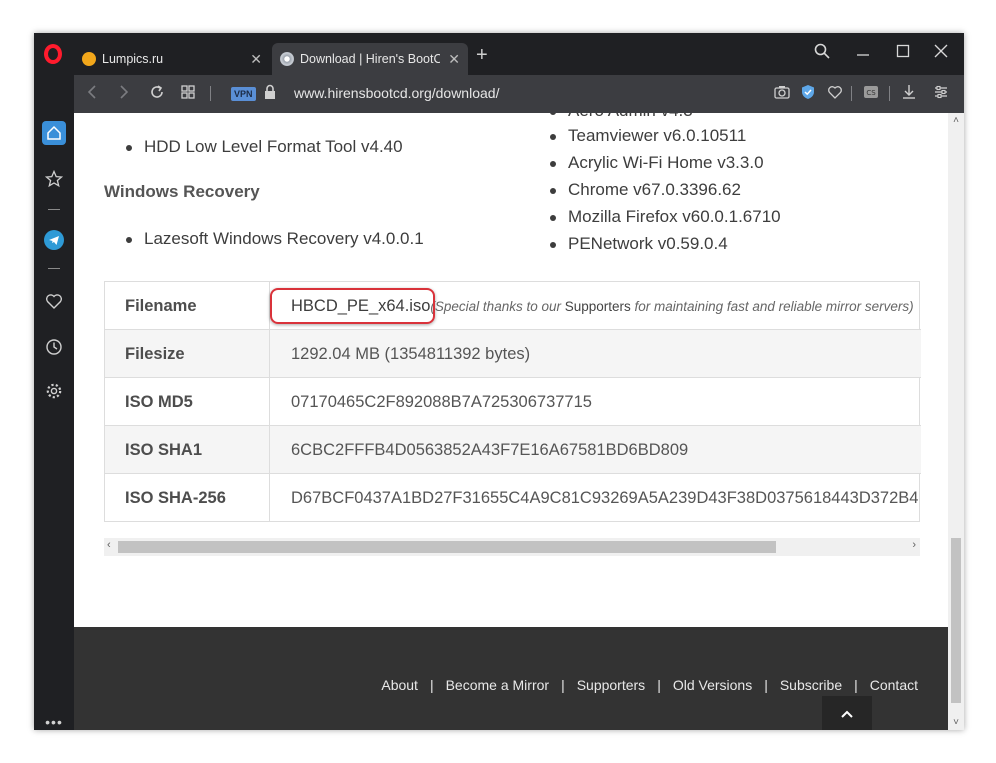 This screenshot has height=763, width=996. I want to click on table-row: ISO MD5 07170465C2F892088B7A725306737715, so click(513, 402).